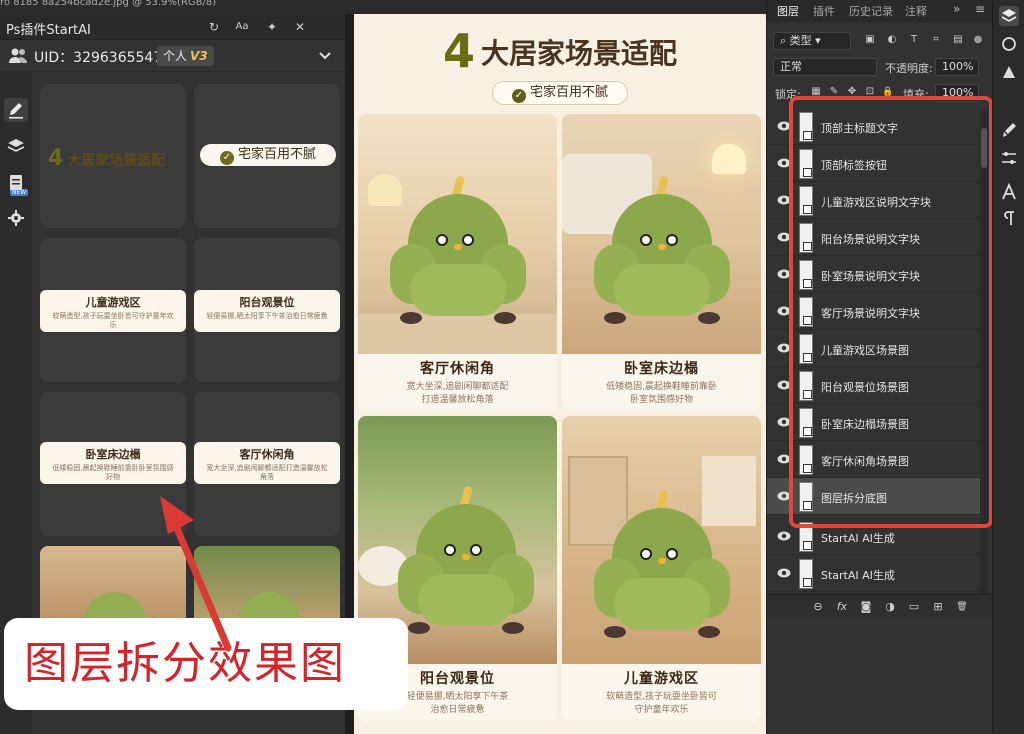  I want to click on scene-photo-kids, so click(661, 540).